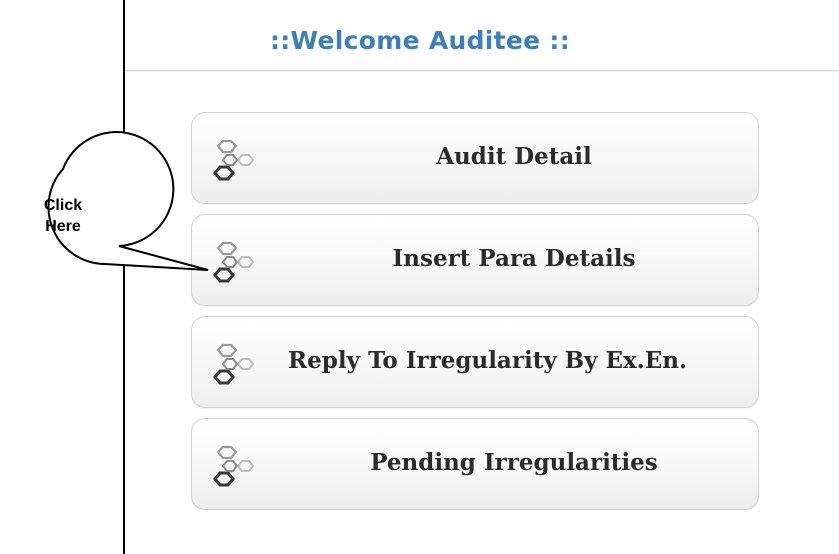  Describe the element at coordinates (420, 40) in the screenshot. I see `page-title: ::Welcome Auditee ::` at that location.